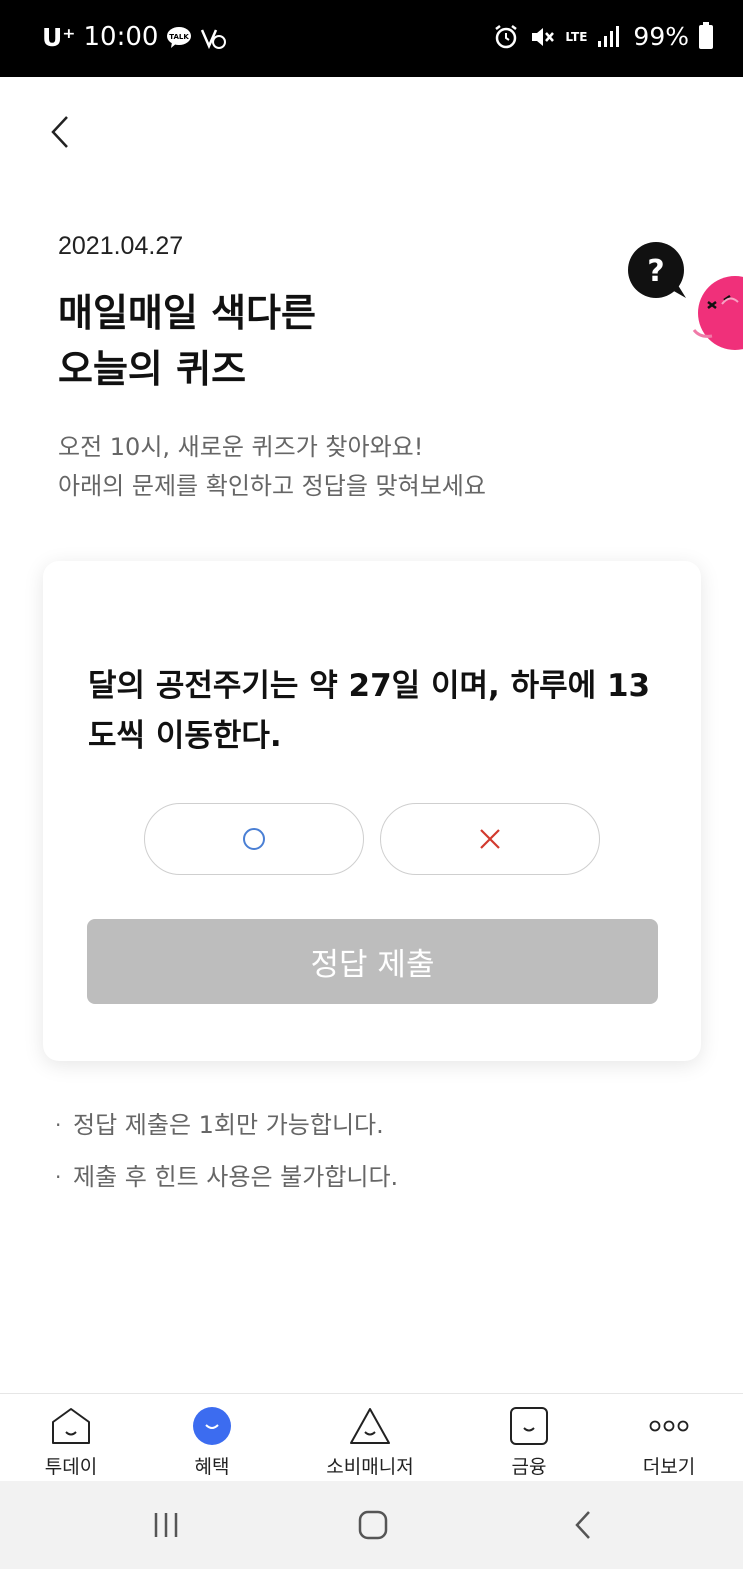  I want to click on nav-item-more: 더보기, so click(669, 1441).